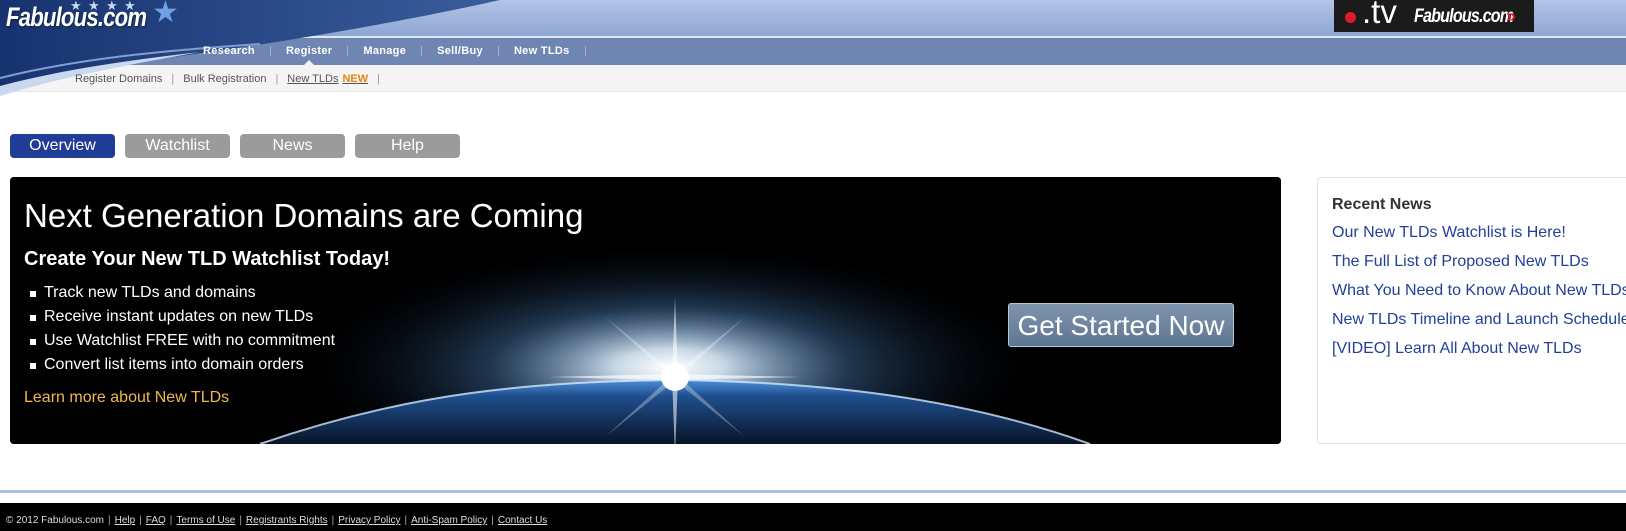  Describe the element at coordinates (1350, 17) in the screenshot. I see `red-dot-icon` at that location.